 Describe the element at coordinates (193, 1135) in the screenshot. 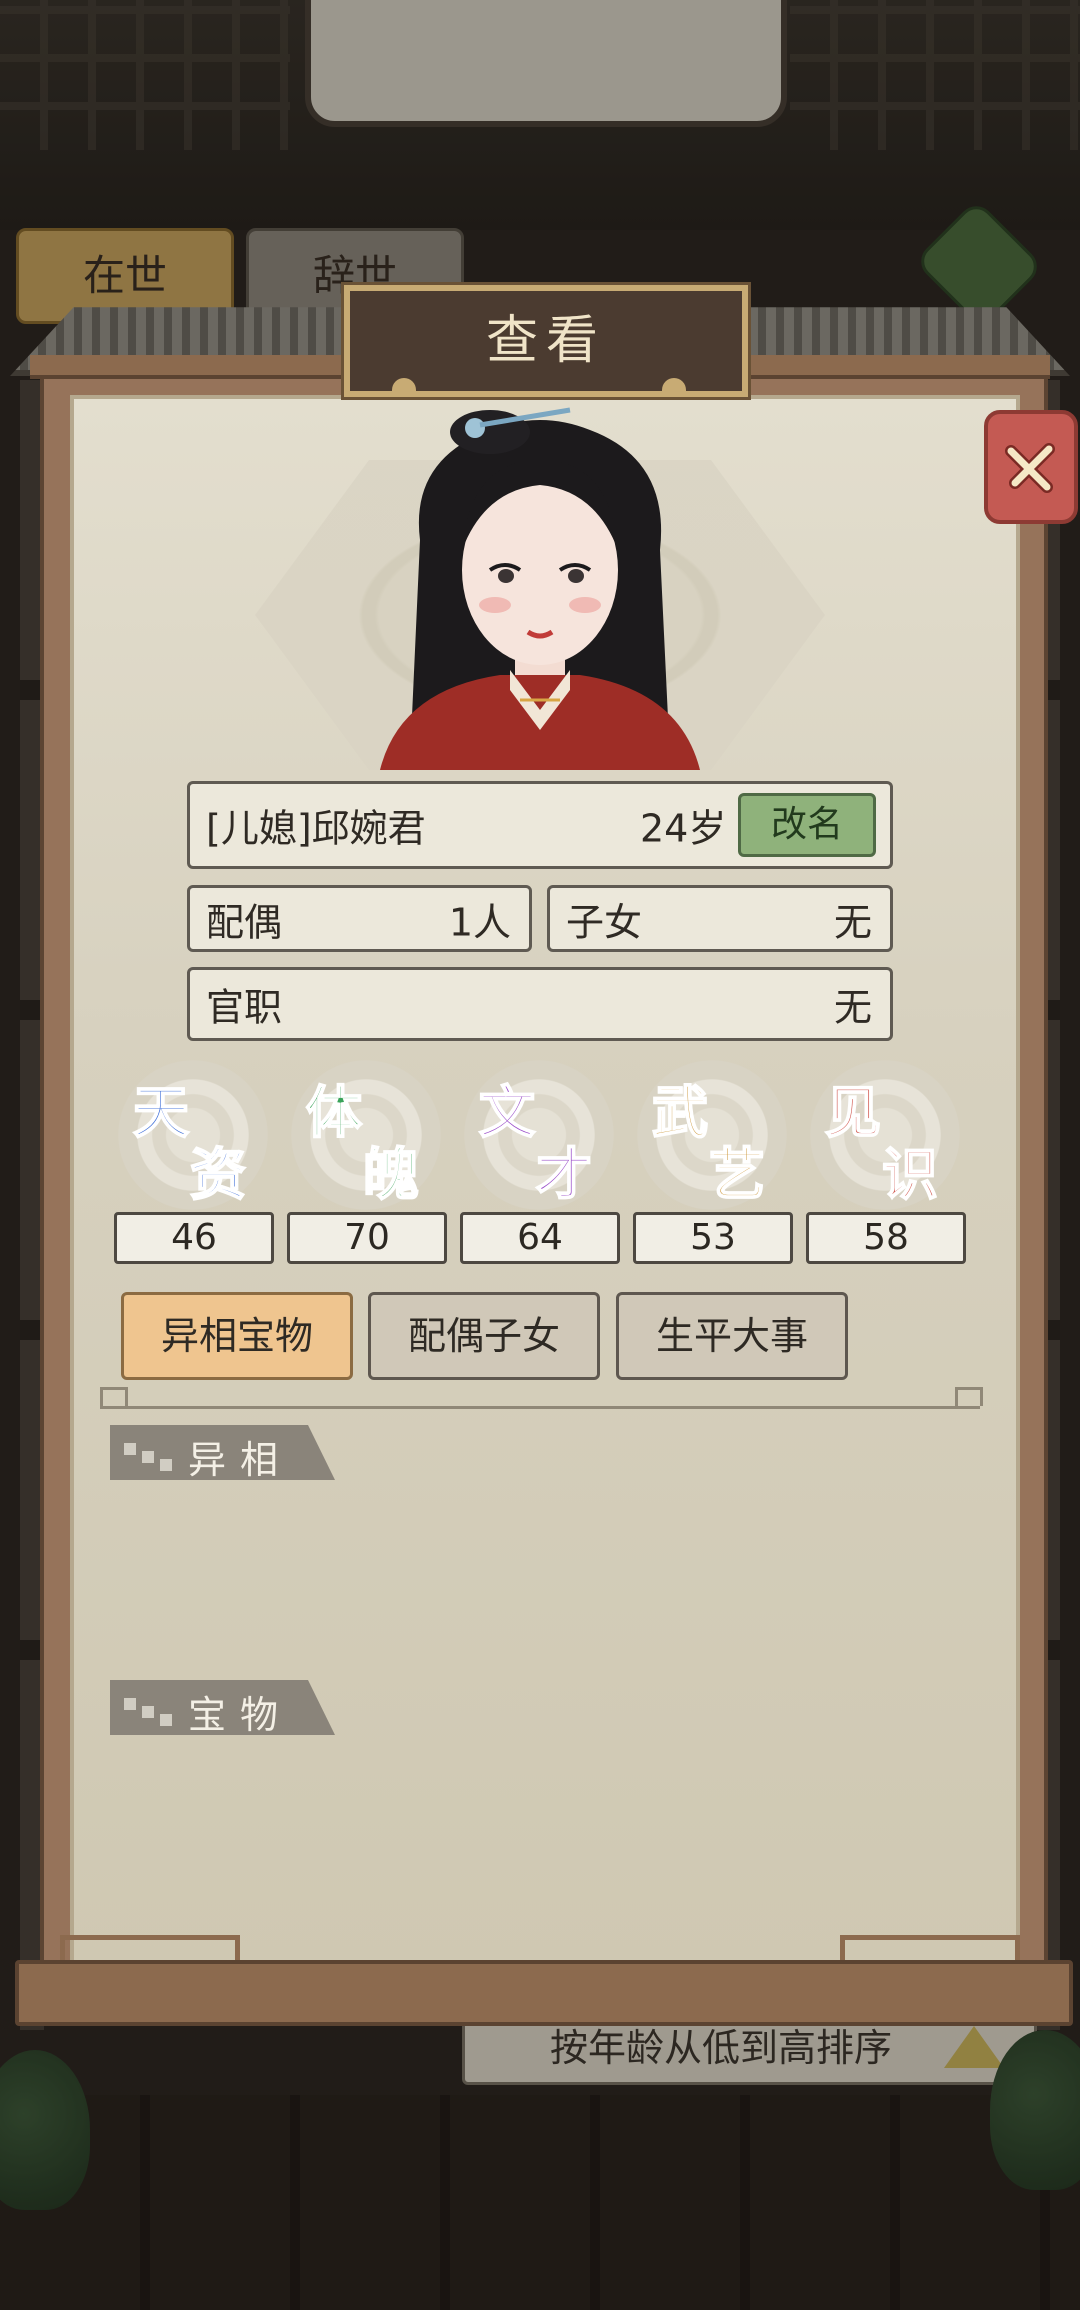

I see `stat-aptitude: 天 资` at that location.